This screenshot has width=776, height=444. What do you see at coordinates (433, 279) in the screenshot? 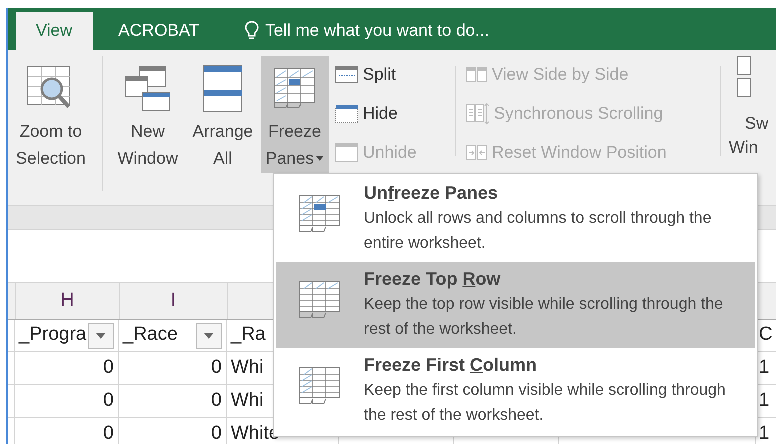
I see `menu-item-title: Freeze Top Row` at bounding box center [433, 279].